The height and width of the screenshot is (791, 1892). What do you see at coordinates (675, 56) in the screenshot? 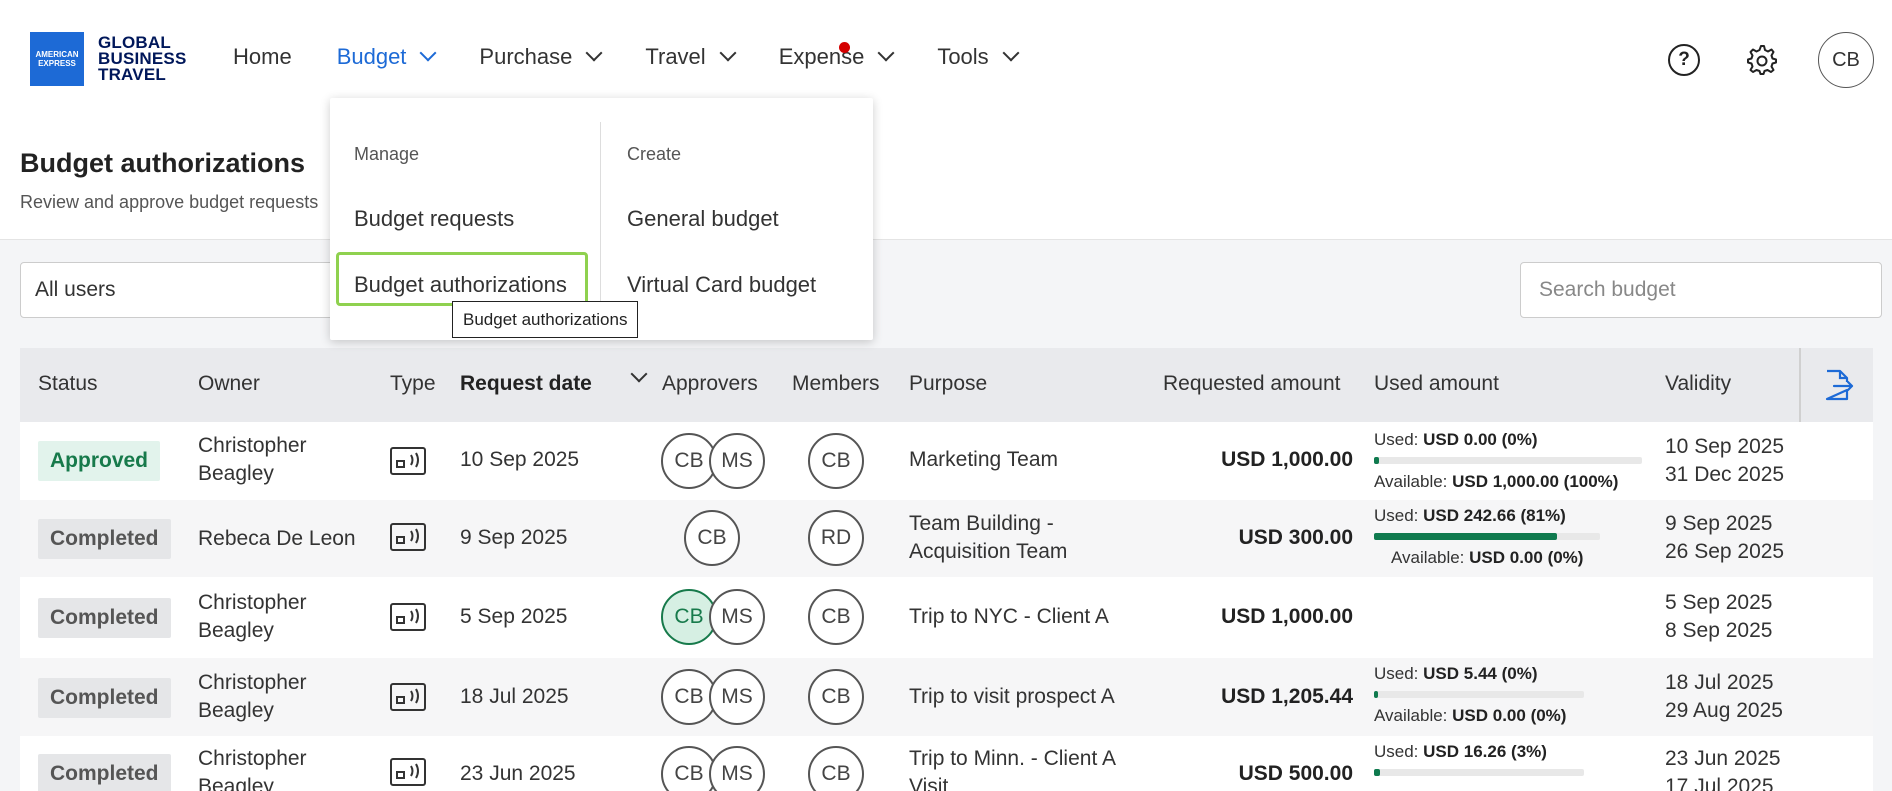
I see `nav-travel-label: Travel` at bounding box center [675, 56].